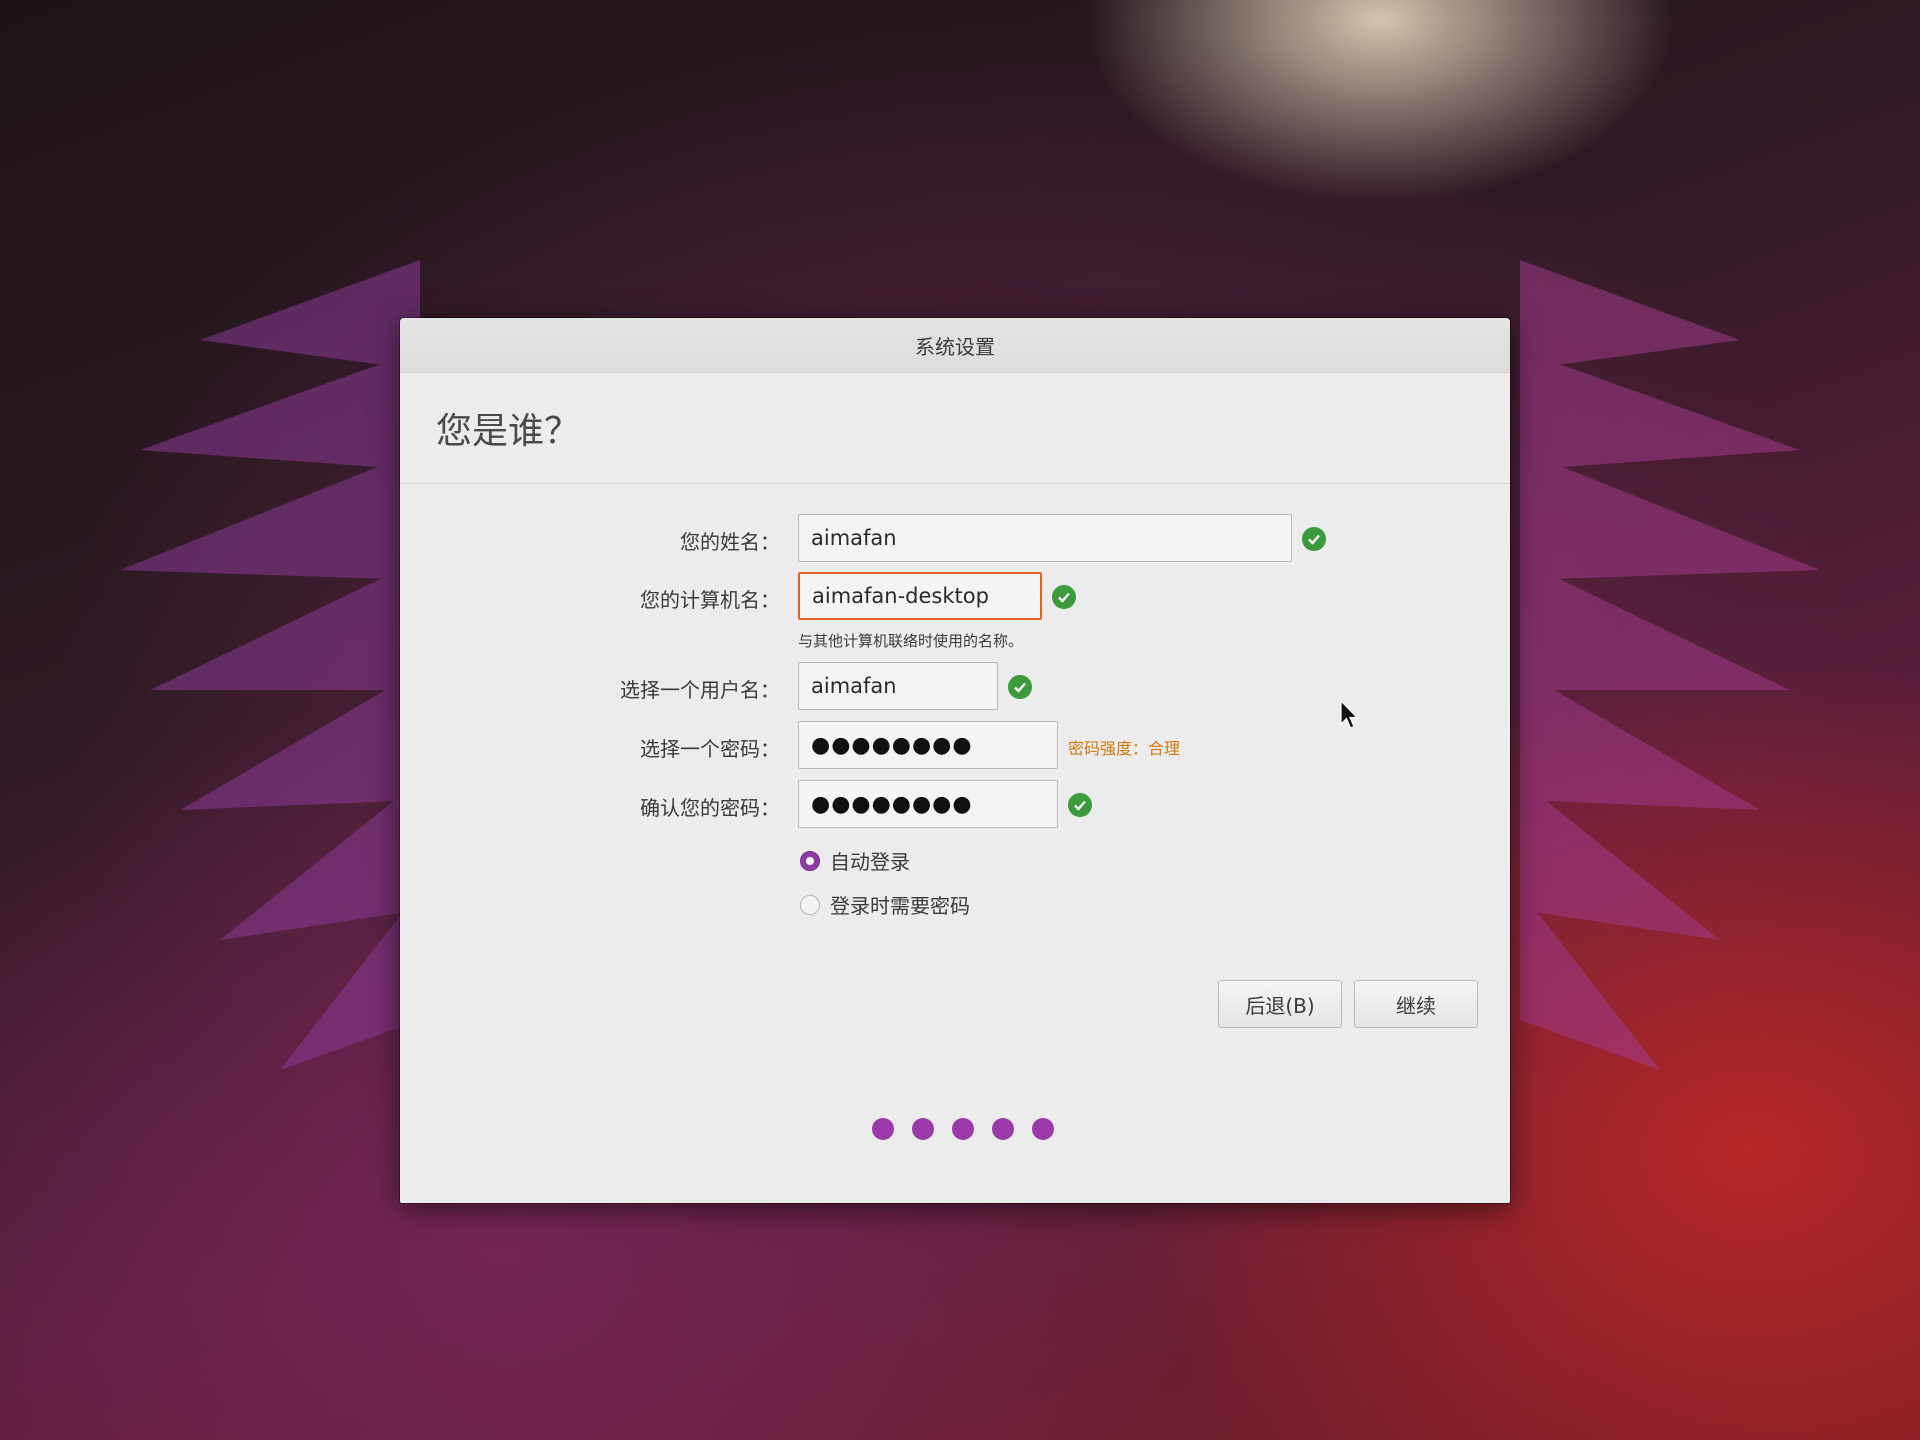 This screenshot has height=1440, width=1920. Describe the element at coordinates (270, 665) in the screenshot. I see `wallpaper-wing-left` at that location.